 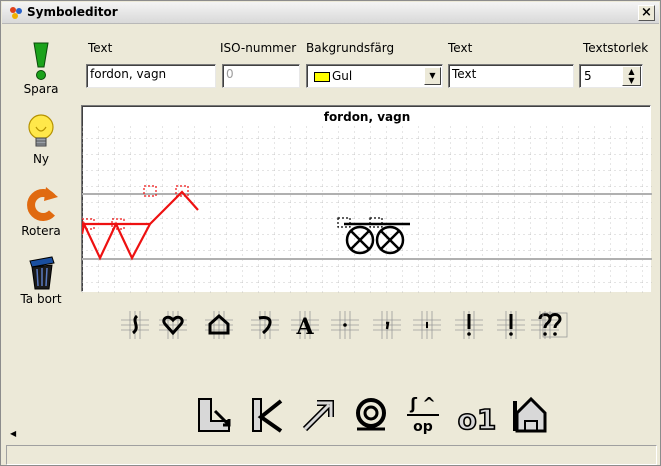 I want to click on iso-label: ISO-nummer, so click(x=258, y=48).